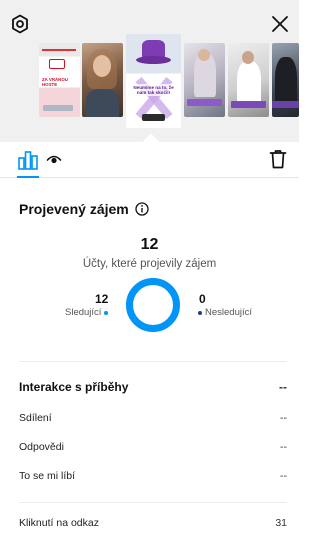 This screenshot has height=535, width=320. I want to click on non-followers-label: Nesledující, so click(228, 312).